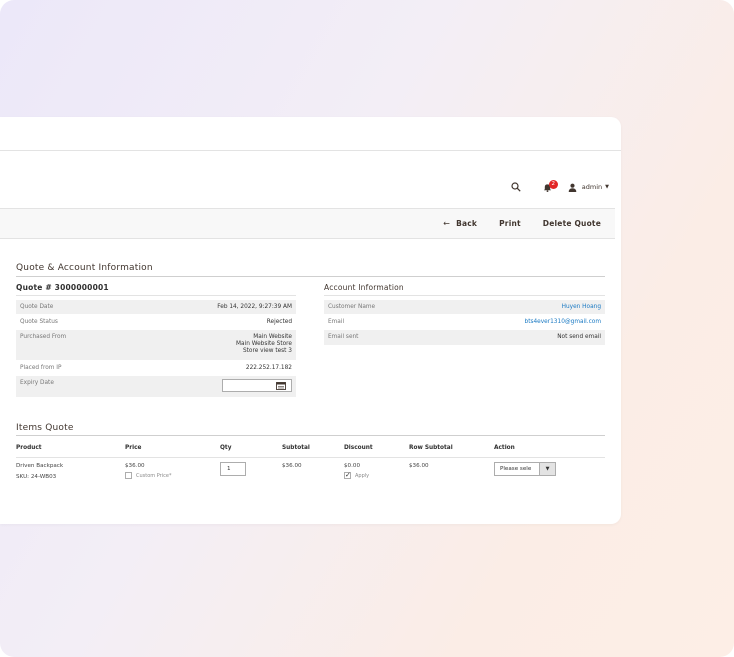  What do you see at coordinates (364, 287) in the screenshot?
I see `account-info-title: Account Information` at bounding box center [364, 287].